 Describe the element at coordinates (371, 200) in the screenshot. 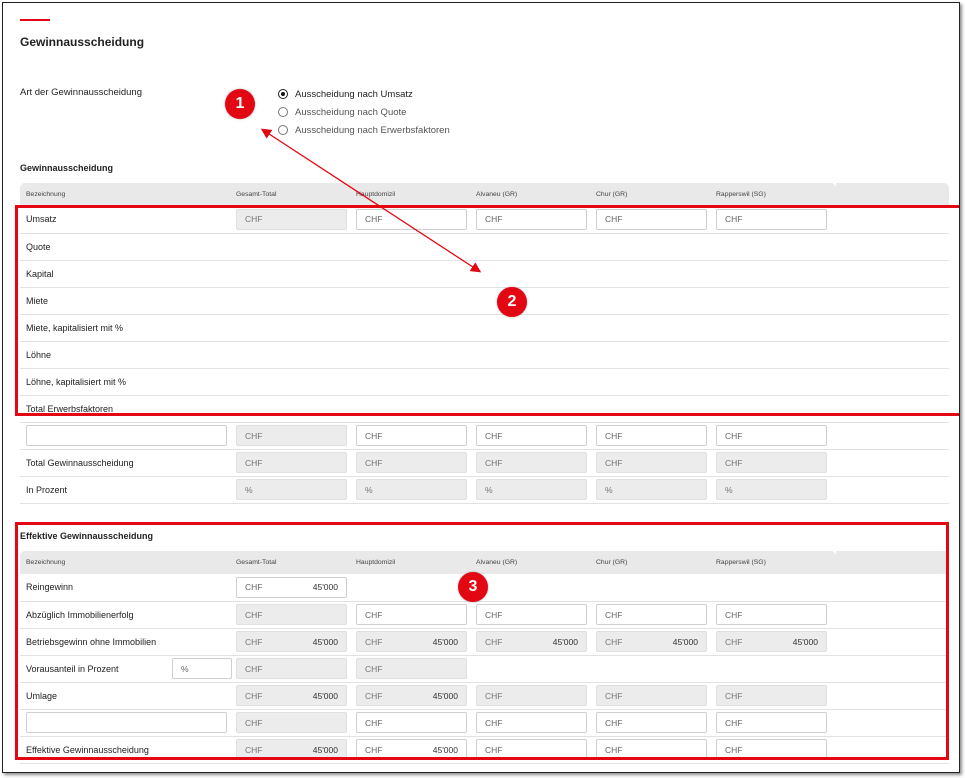

I see `annotation-arrow` at that location.